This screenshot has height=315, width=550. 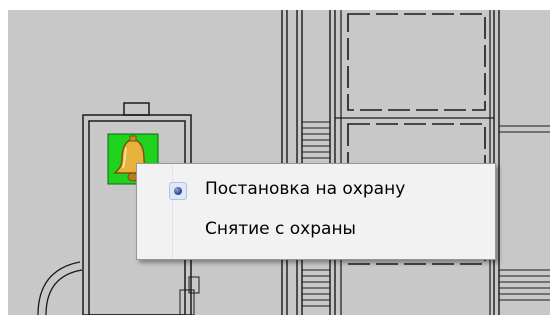 I want to click on menu-item-arm: Постановка на охрану, so click(x=316, y=191).